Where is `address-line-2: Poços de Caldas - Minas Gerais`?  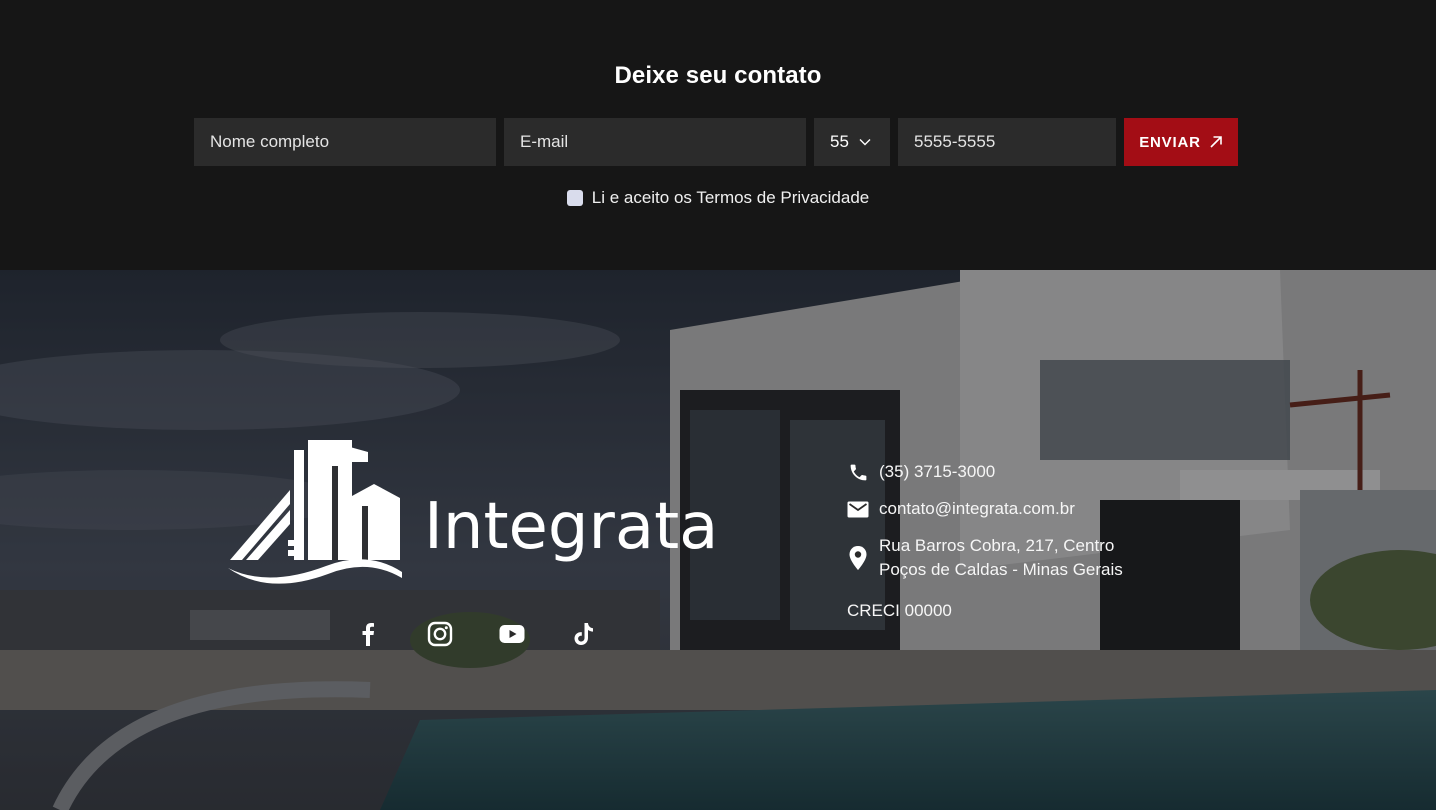 address-line-2: Poços de Caldas - Minas Gerais is located at coordinates (1001, 569).